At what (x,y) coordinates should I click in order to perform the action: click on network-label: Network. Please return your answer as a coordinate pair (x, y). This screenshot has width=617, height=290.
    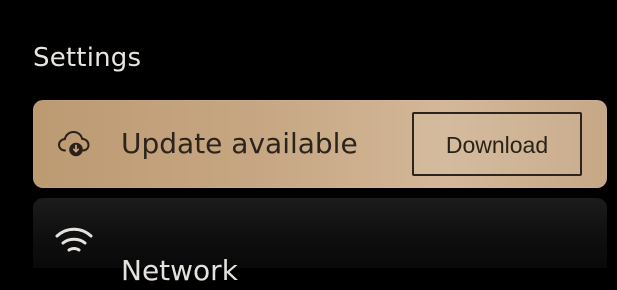
    Looking at the image, I should click on (179, 270).